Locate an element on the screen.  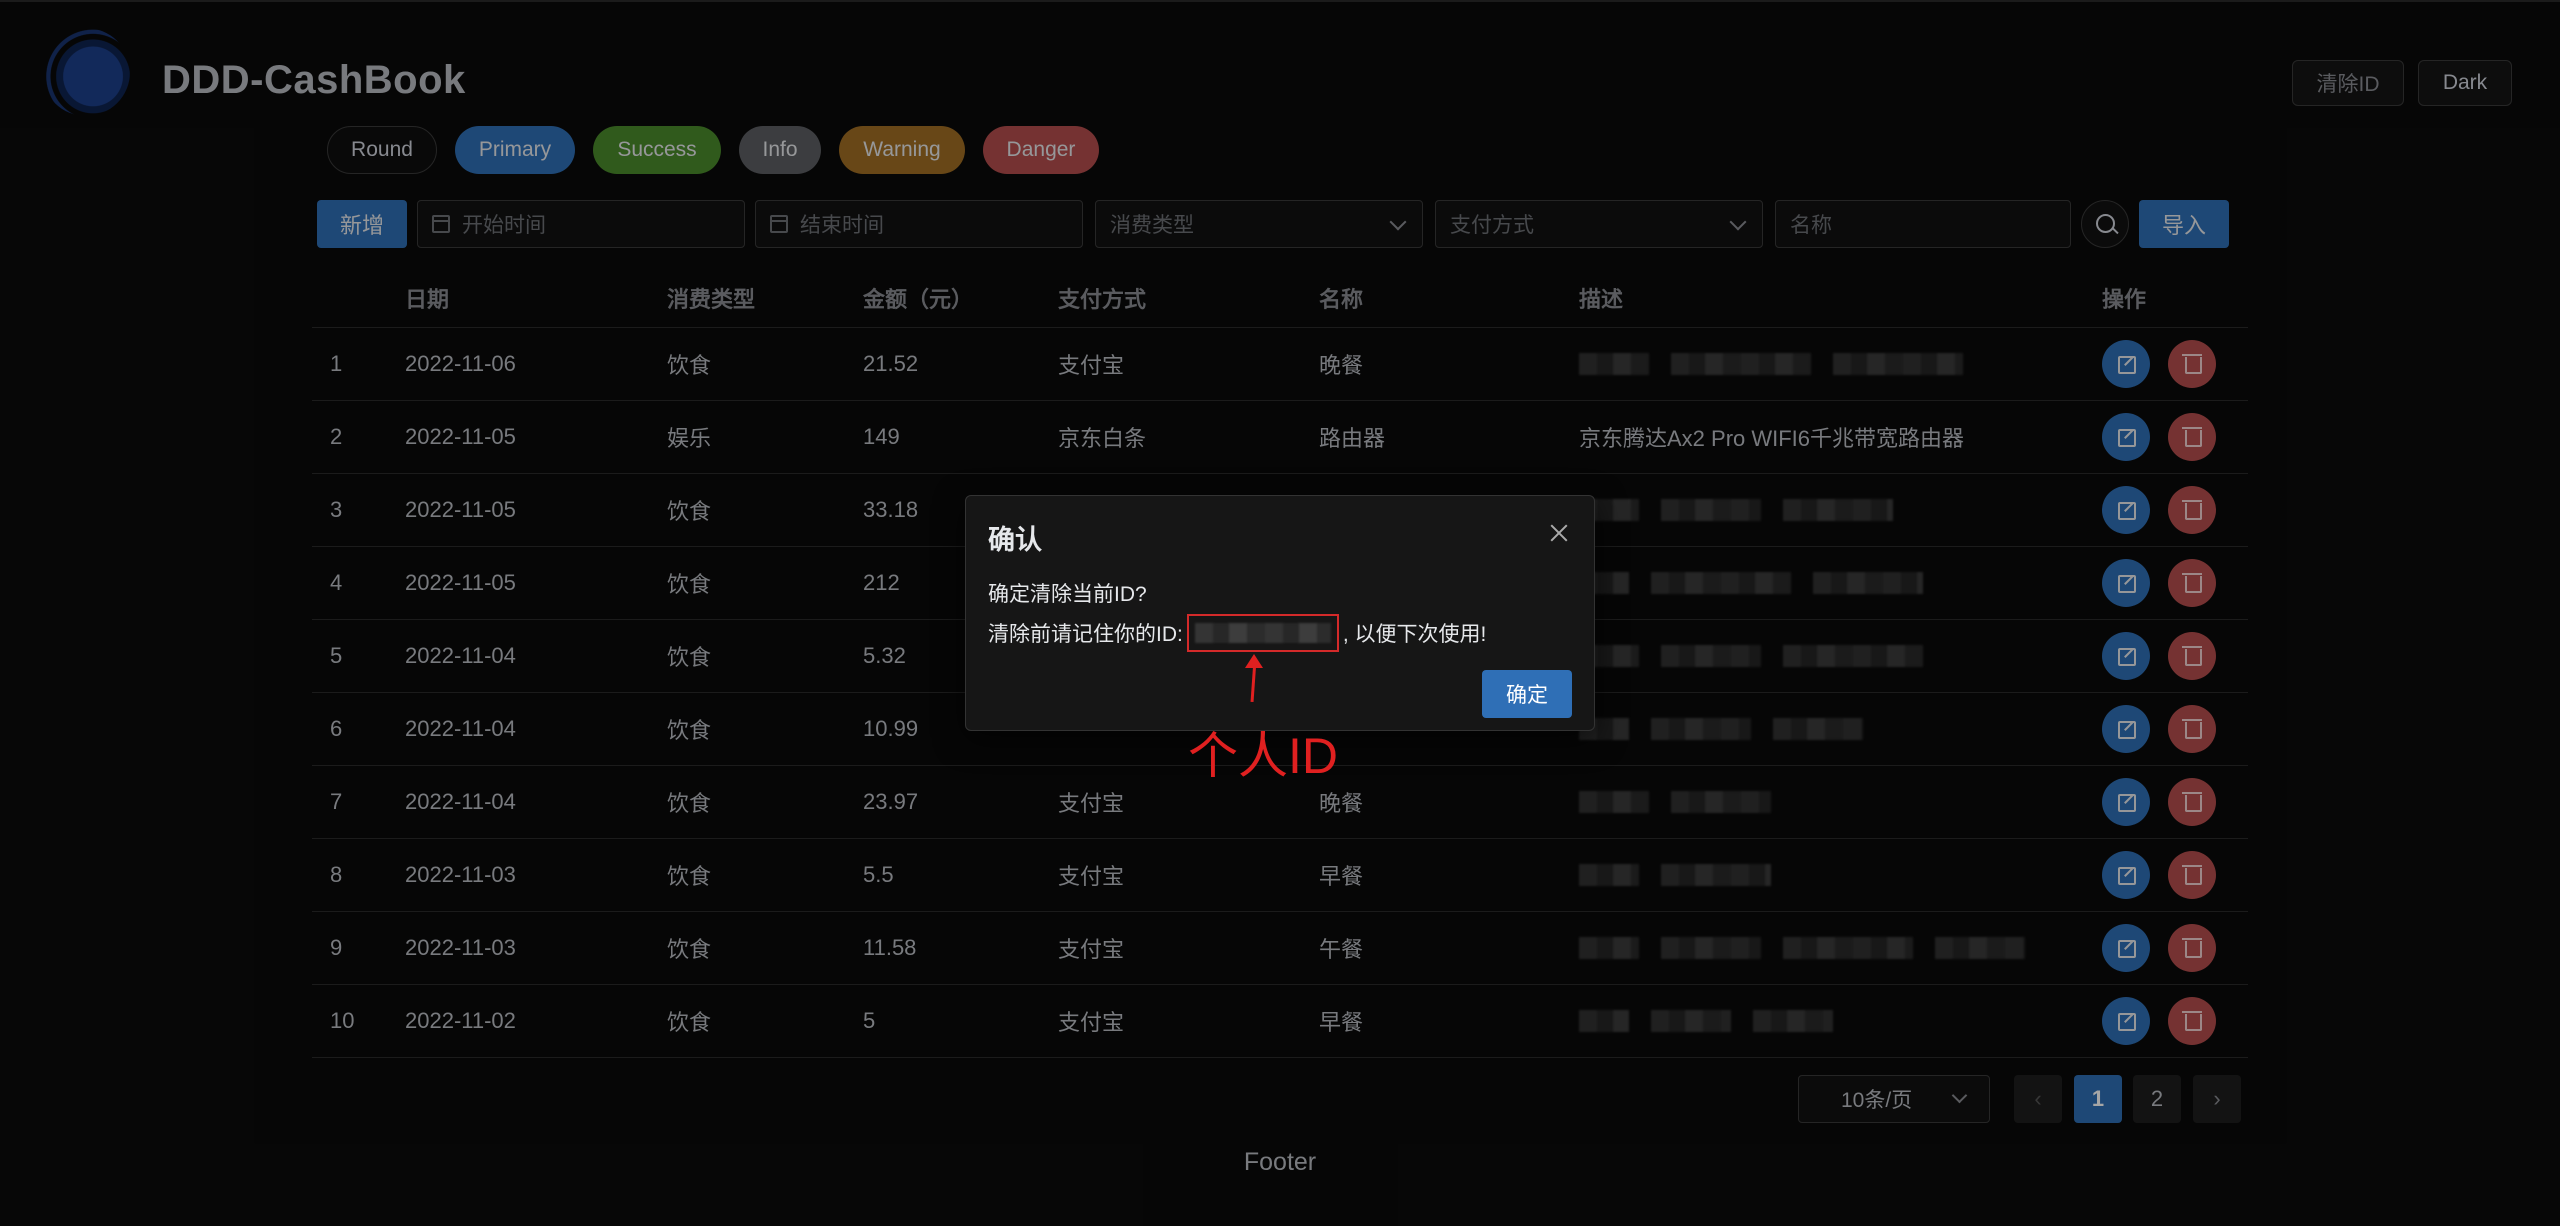
redacted-id is located at coordinates (1262, 633).